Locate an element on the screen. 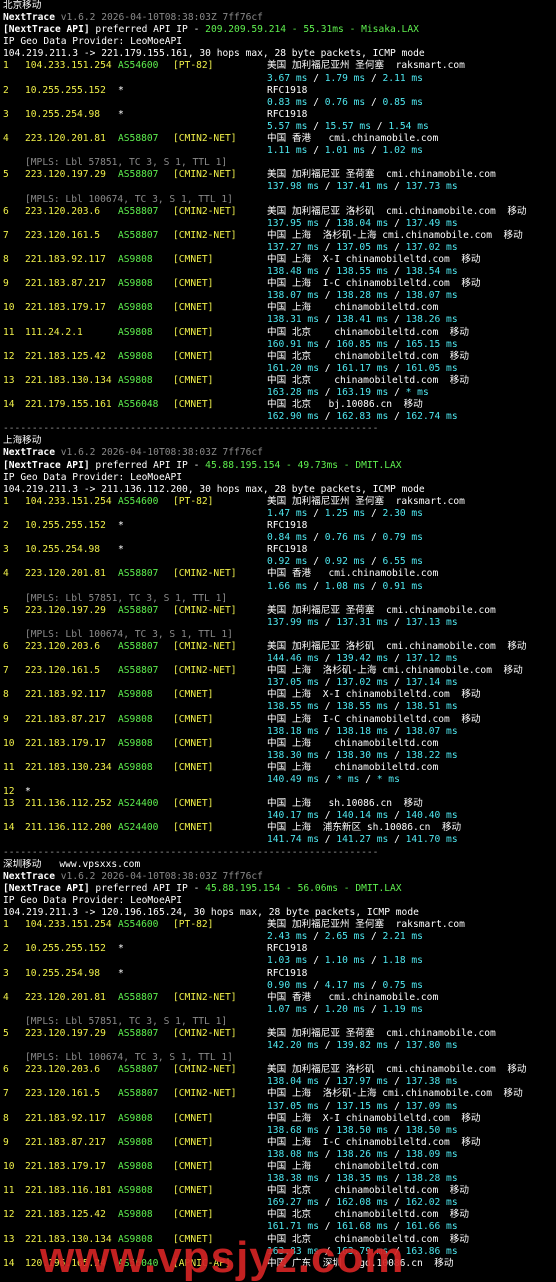 The height and width of the screenshot is (1282, 556). latency-value: 138.28 ms is located at coordinates (362, 296).